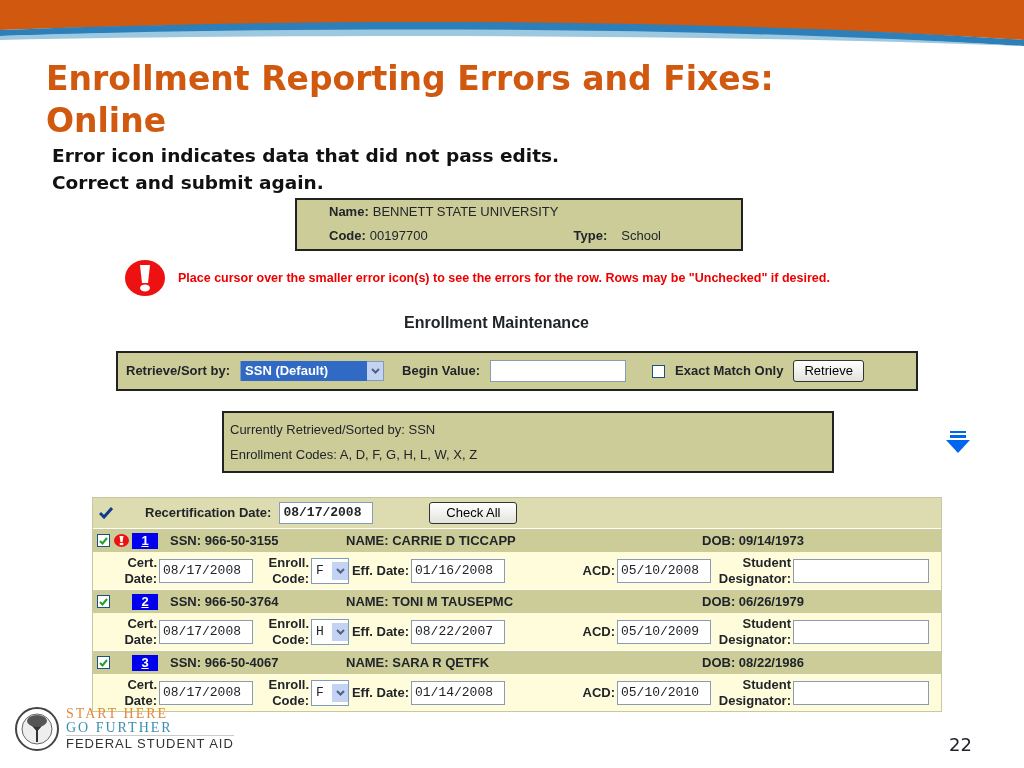  Describe the element at coordinates (118, 713) in the screenshot. I see `logo-tagline: START HERE` at that location.